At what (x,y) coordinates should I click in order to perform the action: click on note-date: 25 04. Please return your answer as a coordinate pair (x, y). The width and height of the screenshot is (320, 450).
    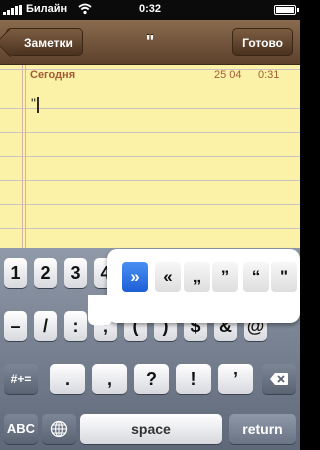
    Looking at the image, I should click on (228, 75).